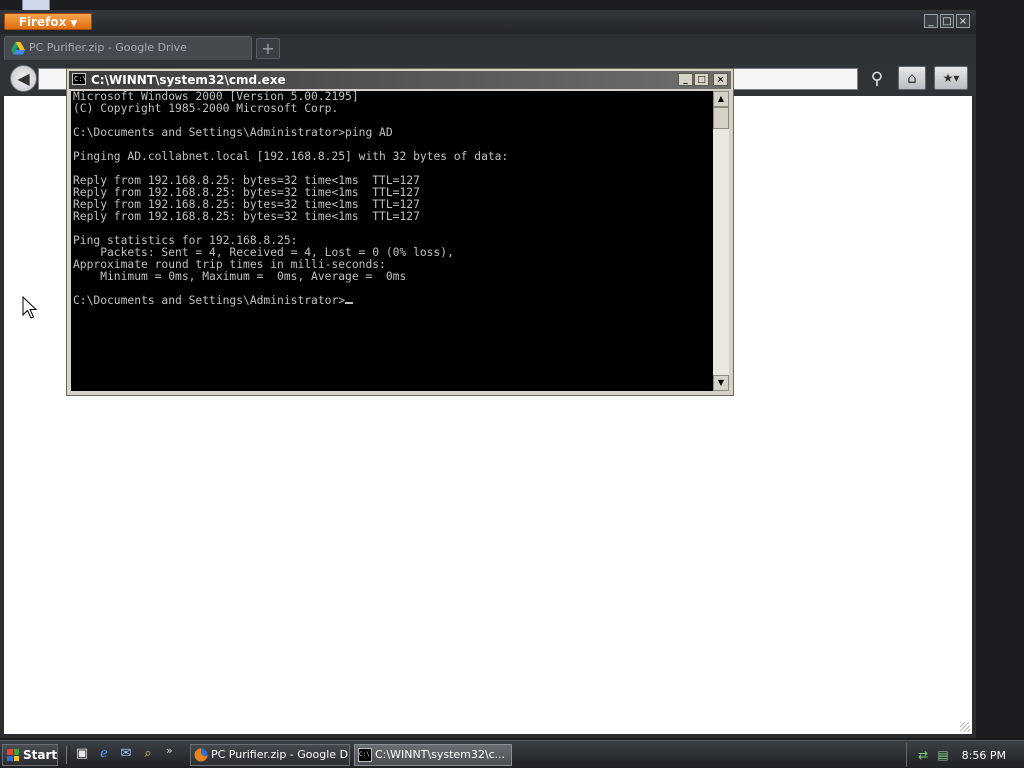  I want to click on tab-title: PC Purifier.zip - Google Drive, so click(108, 47).